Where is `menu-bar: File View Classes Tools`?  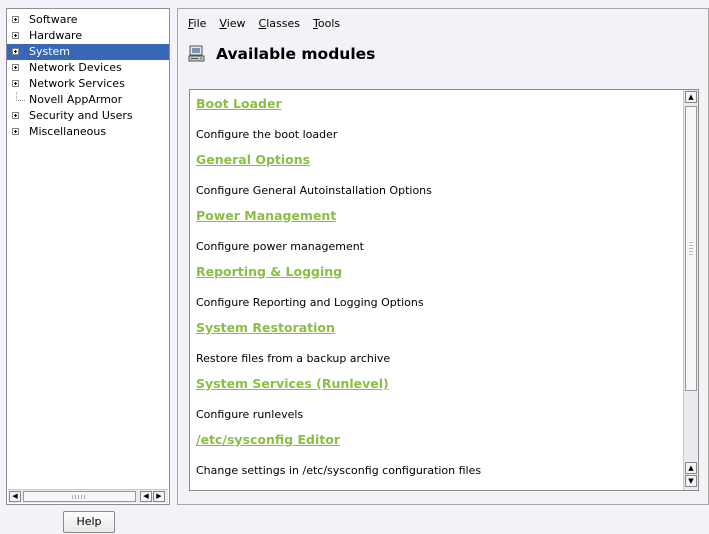
menu-bar: File View Classes Tools is located at coordinates (264, 24).